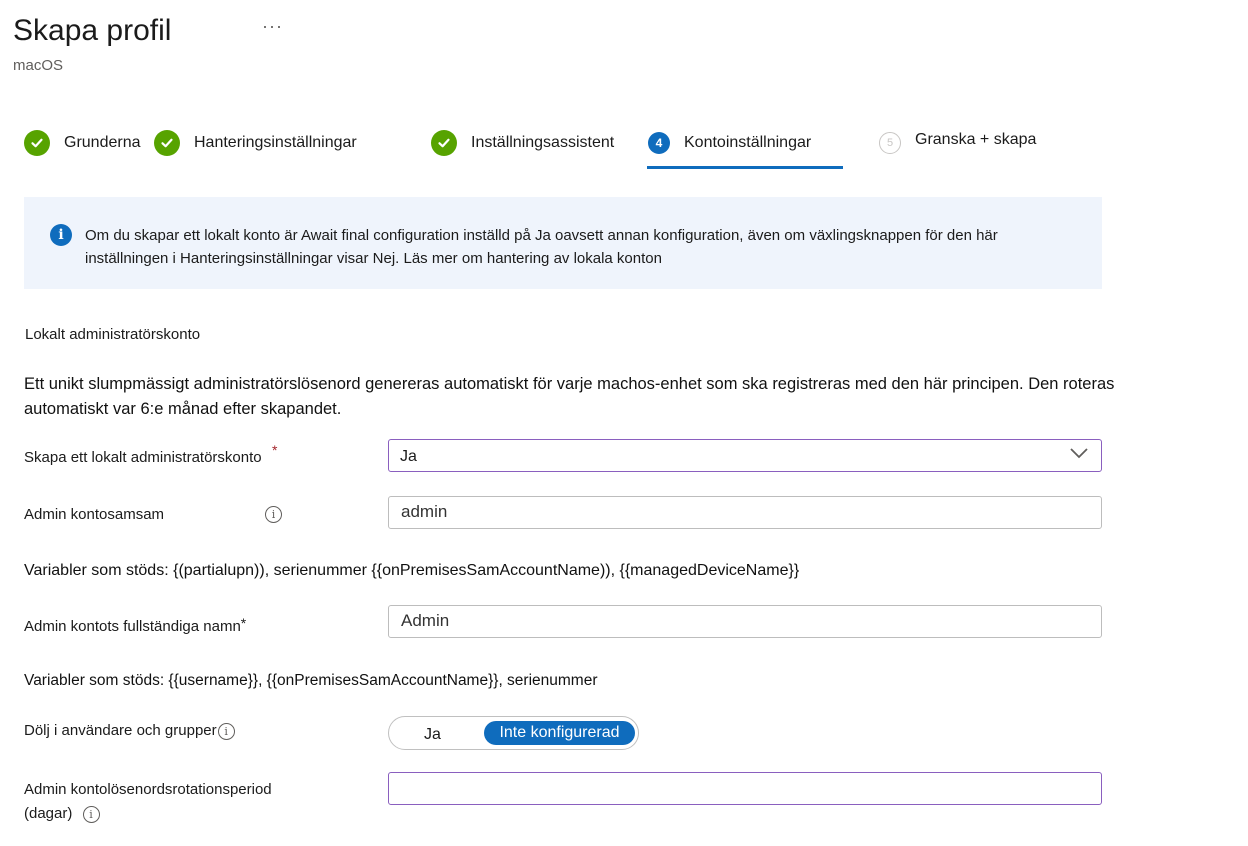 This screenshot has width=1248, height=846. Describe the element at coordinates (102, 142) in the screenshot. I see `step-label: Grunderna` at that location.